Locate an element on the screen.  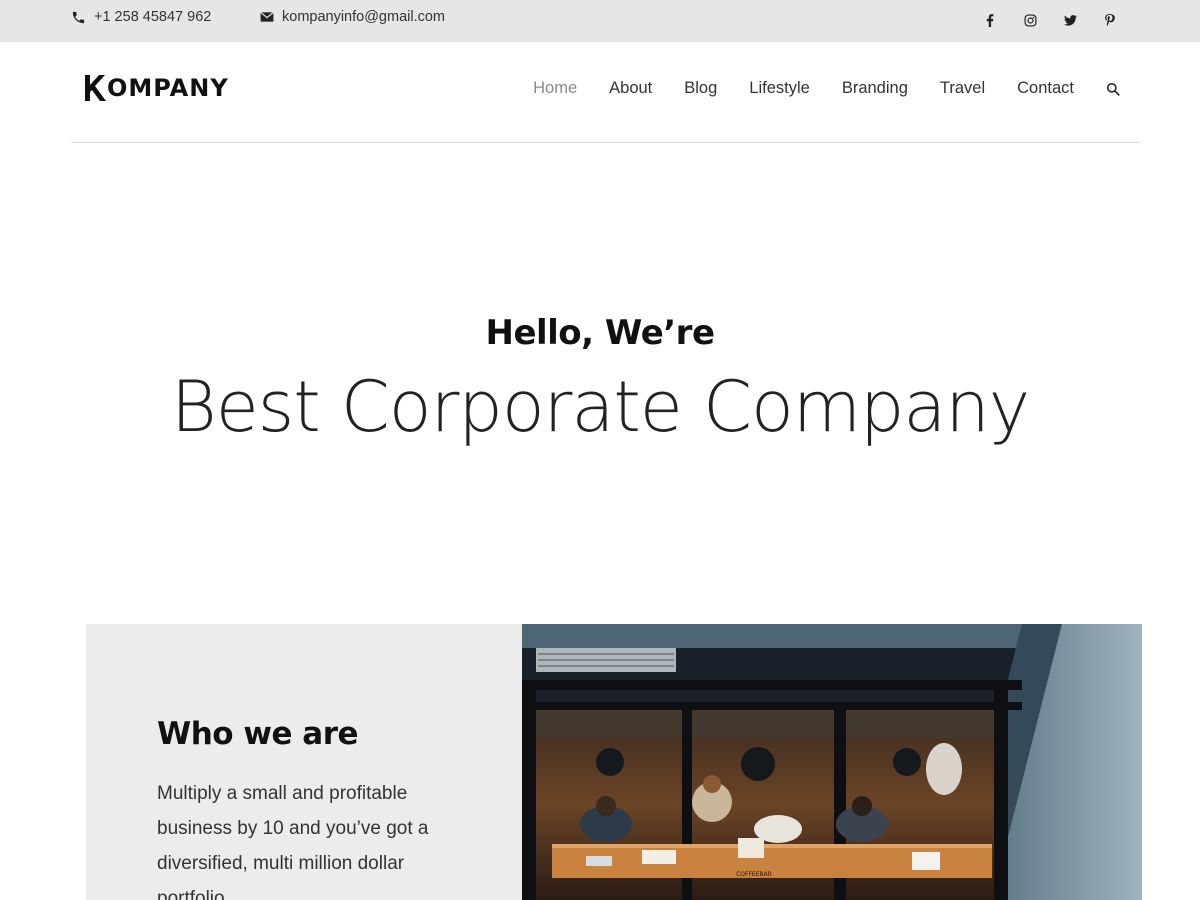
top-bar: +1 258 45847 962 kompanyinfo@gmail.com is located at coordinates (600, 21).